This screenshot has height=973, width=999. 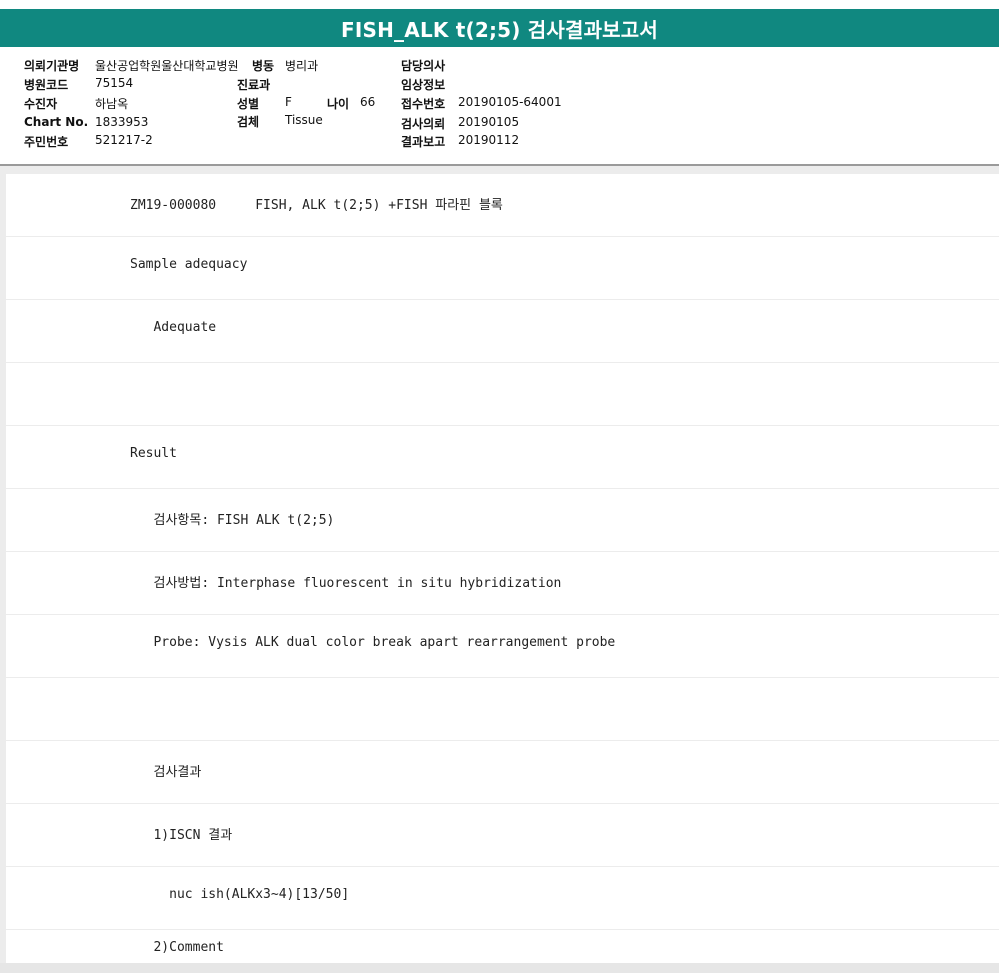 I want to click on chart-no-value: 1833953, so click(x=122, y=122).